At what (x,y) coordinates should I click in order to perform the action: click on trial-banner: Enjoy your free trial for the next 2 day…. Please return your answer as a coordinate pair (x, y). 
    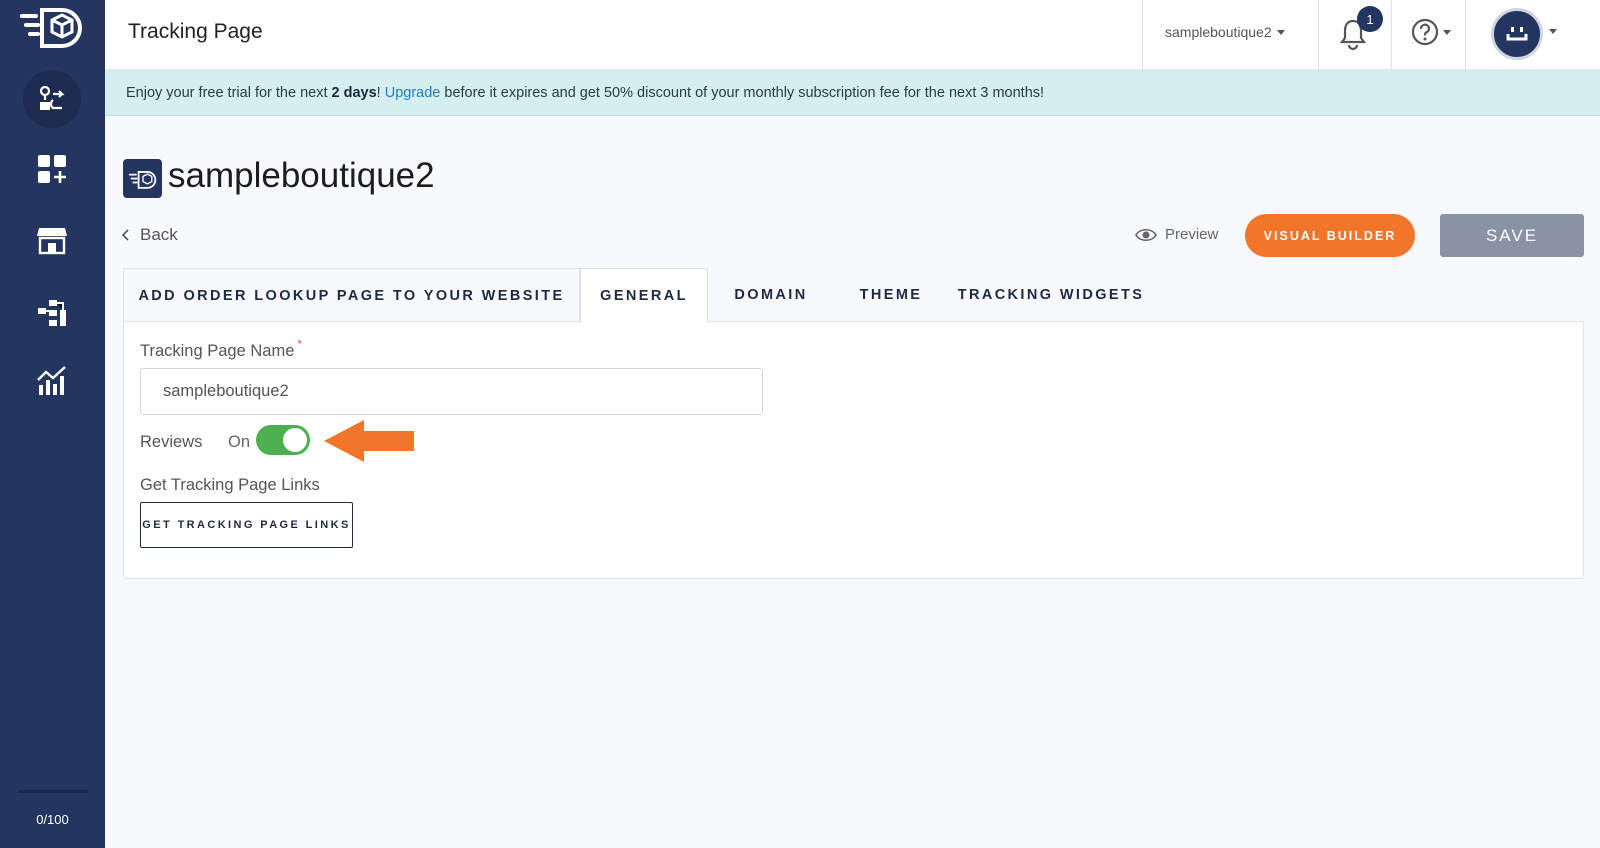
    Looking at the image, I should click on (852, 93).